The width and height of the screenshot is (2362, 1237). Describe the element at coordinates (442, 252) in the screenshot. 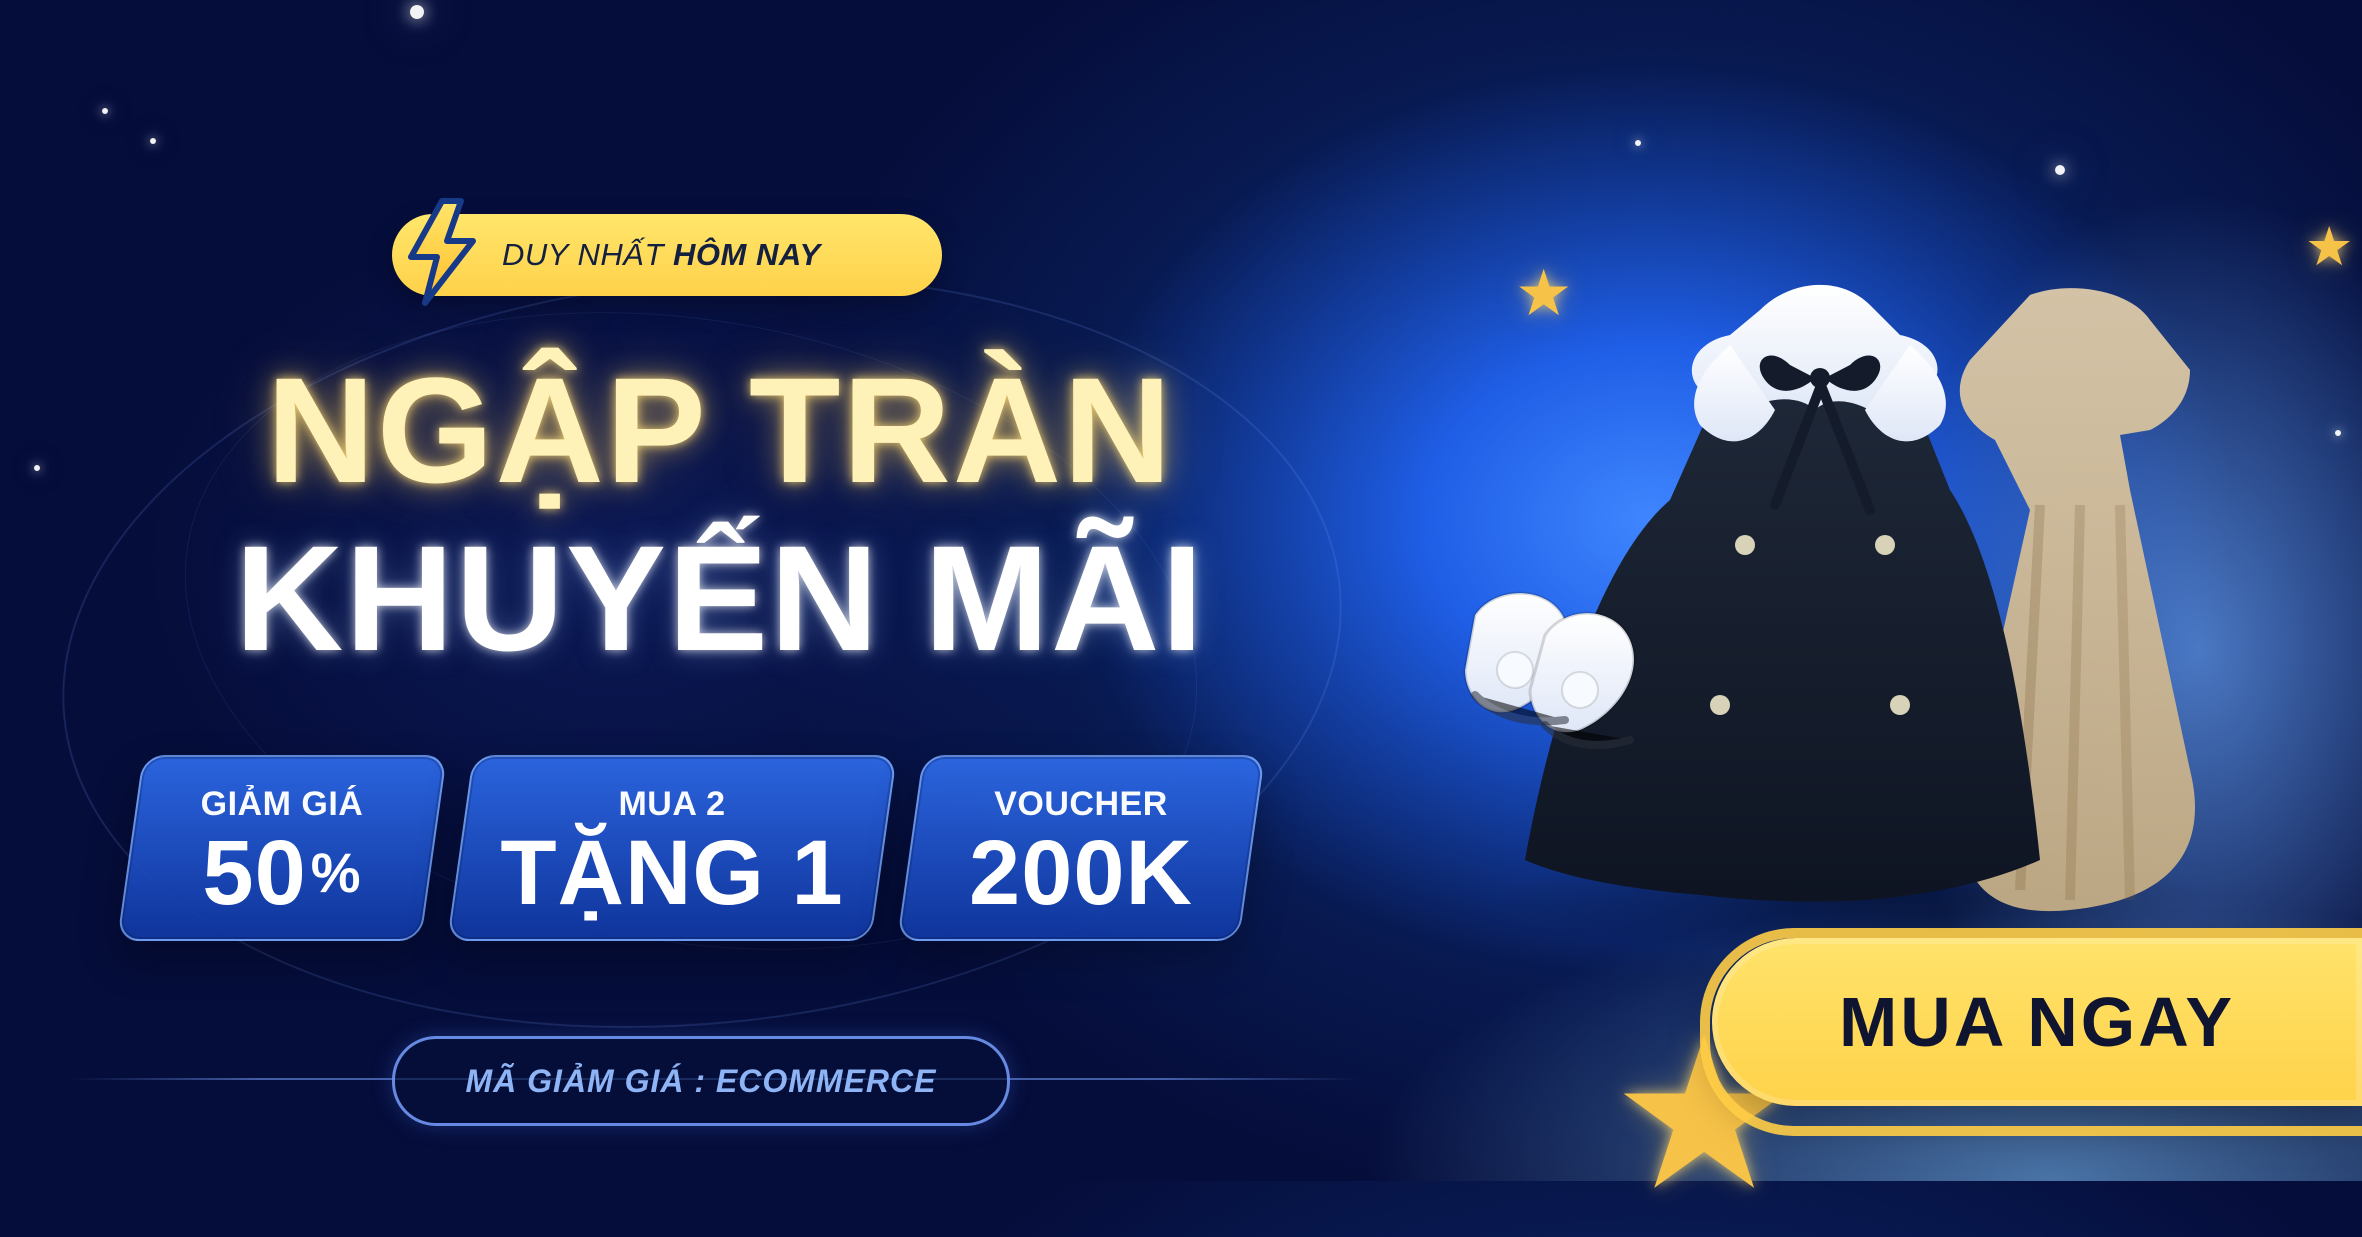

I see `lightning-bolt-icon` at that location.